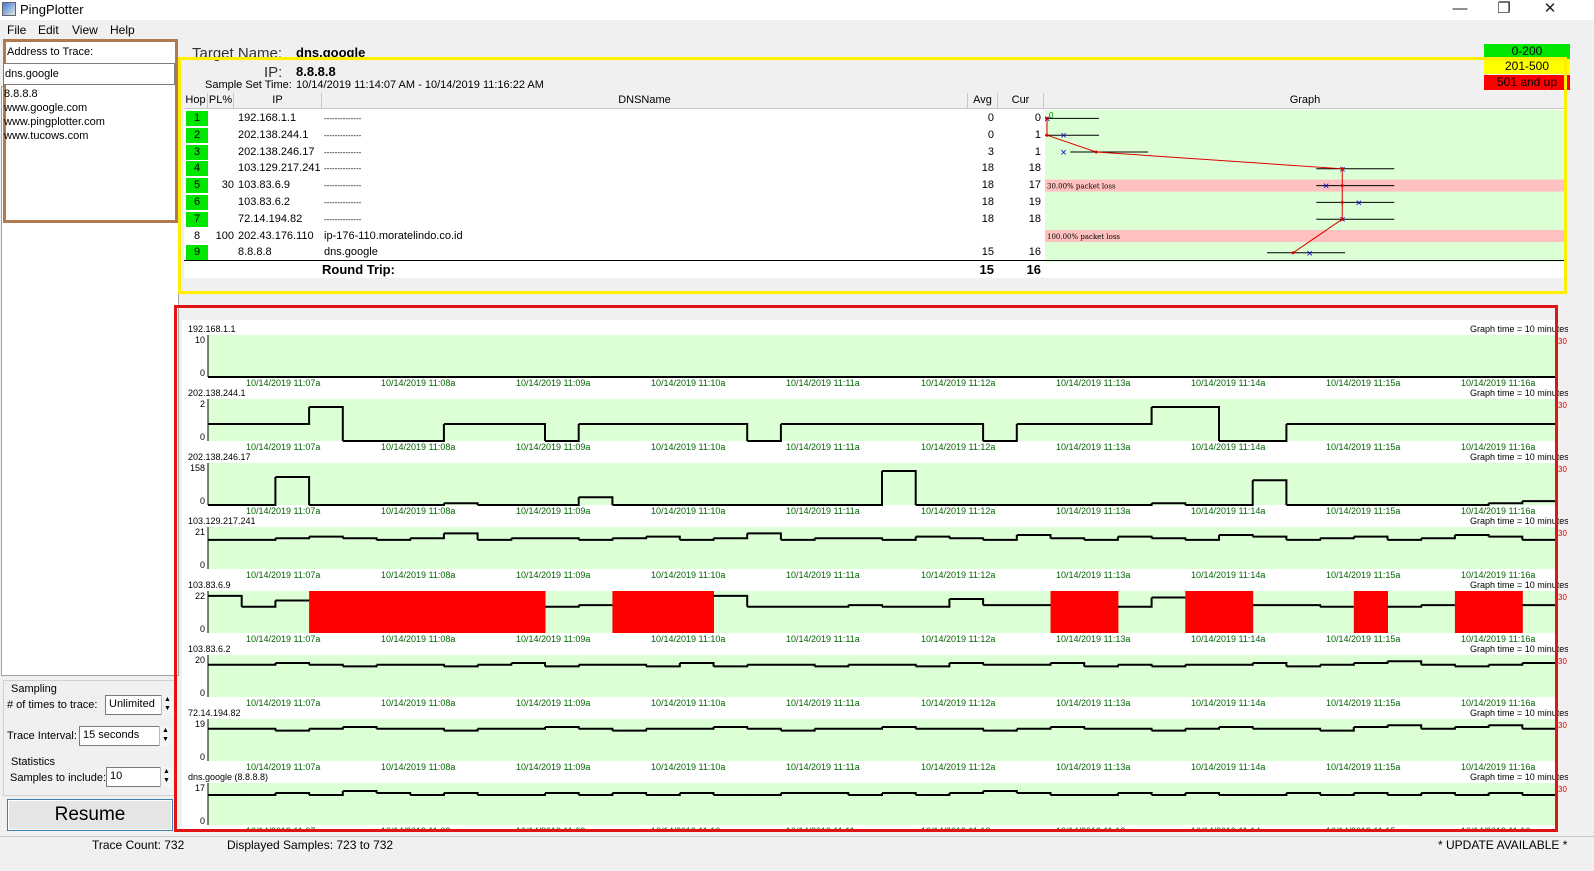 The width and height of the screenshot is (1594, 871). Describe the element at coordinates (50, 52) in the screenshot. I see `address-label: Address to Trace:` at that location.